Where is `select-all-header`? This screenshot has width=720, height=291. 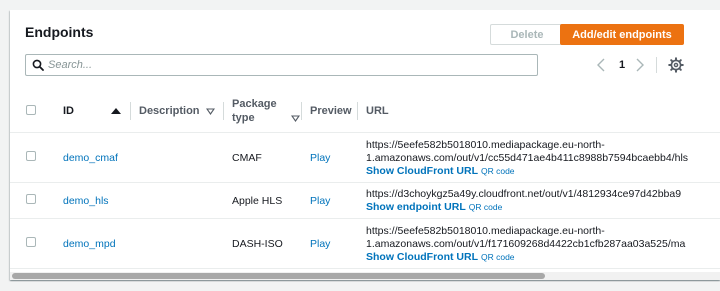 select-all-header is located at coordinates (30, 111).